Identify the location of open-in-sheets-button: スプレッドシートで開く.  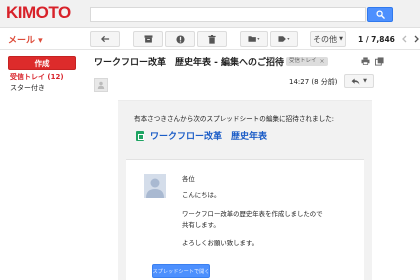
(181, 271).